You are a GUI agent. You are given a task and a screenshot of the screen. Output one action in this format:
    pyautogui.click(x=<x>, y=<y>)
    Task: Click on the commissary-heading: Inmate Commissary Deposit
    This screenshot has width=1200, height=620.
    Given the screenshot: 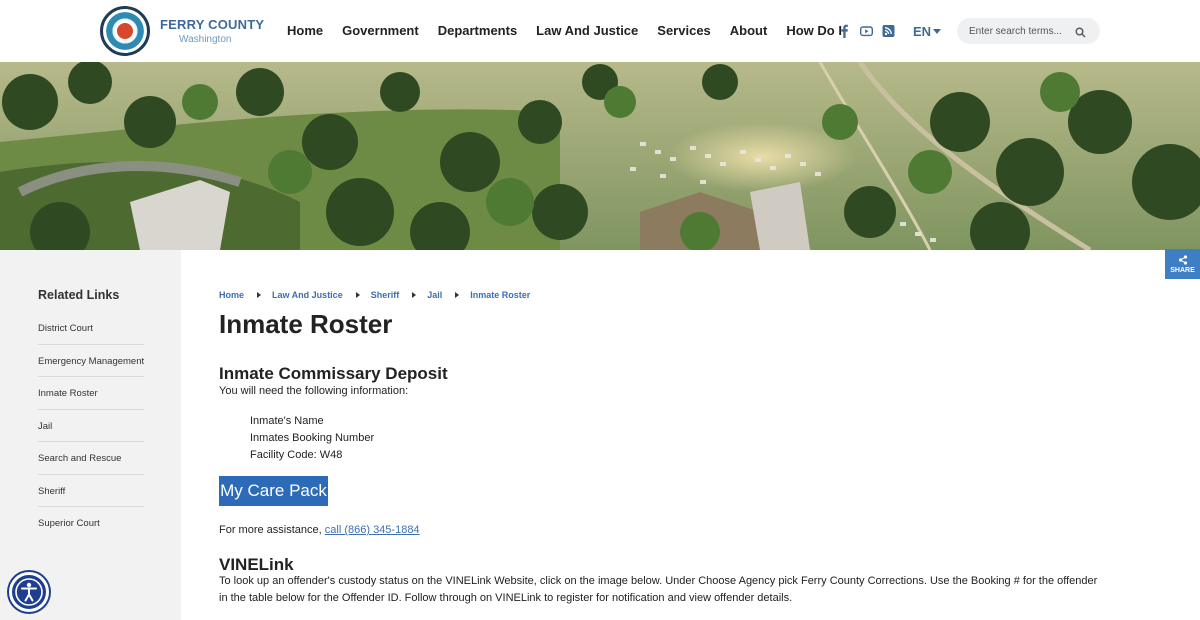 What is the action you would take?
    pyautogui.click(x=333, y=373)
    